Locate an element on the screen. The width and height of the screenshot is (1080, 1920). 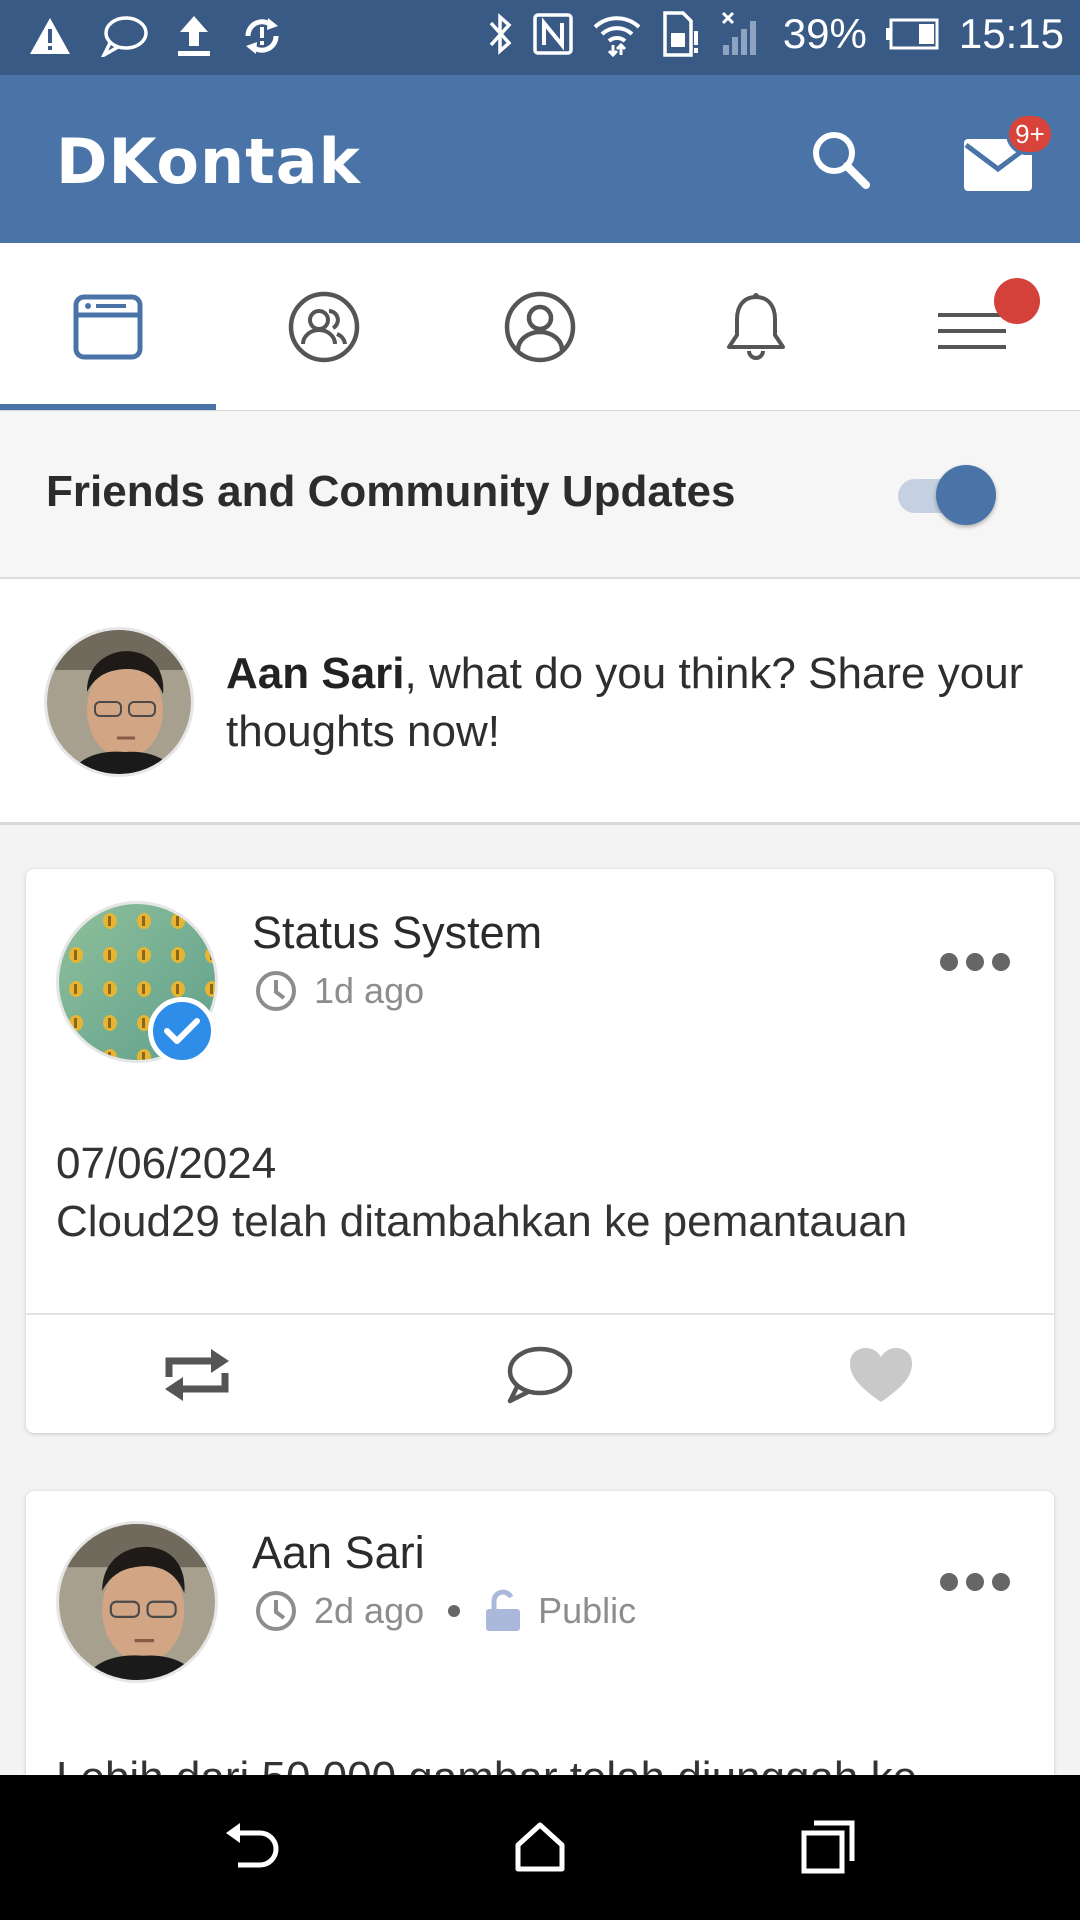
messages-button: 9+ is located at coordinates (1006, 155).